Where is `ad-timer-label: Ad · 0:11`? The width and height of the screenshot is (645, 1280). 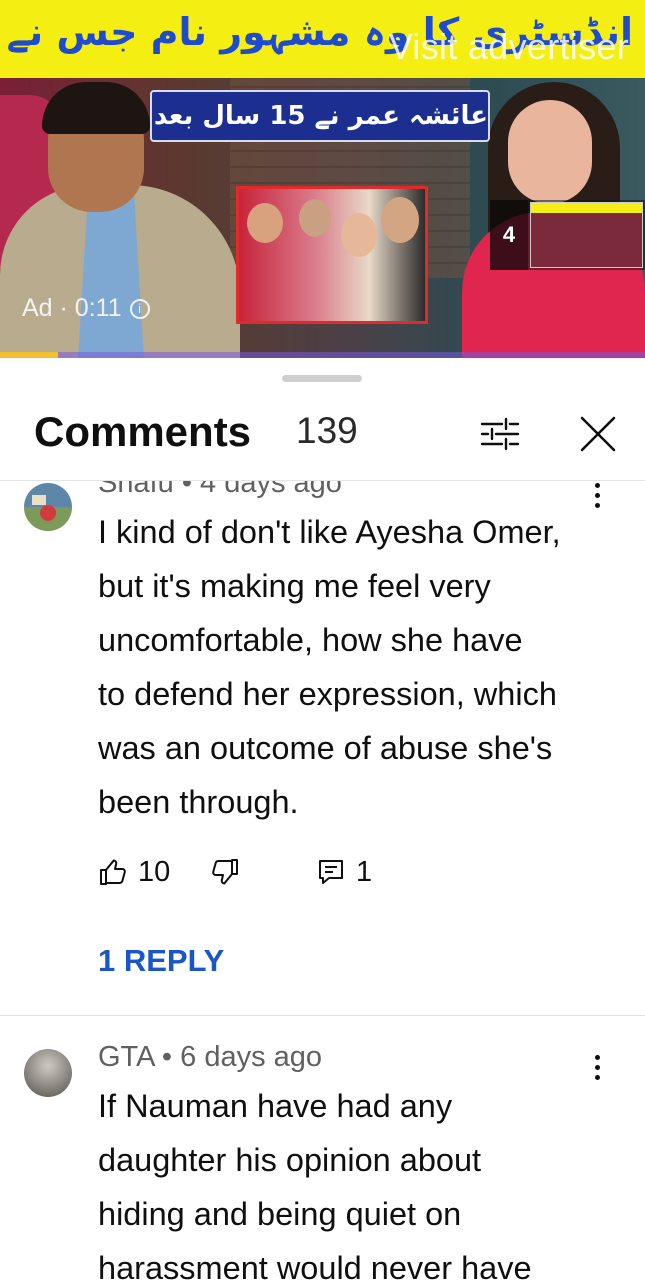
ad-timer-label: Ad · 0:11 is located at coordinates (72, 308).